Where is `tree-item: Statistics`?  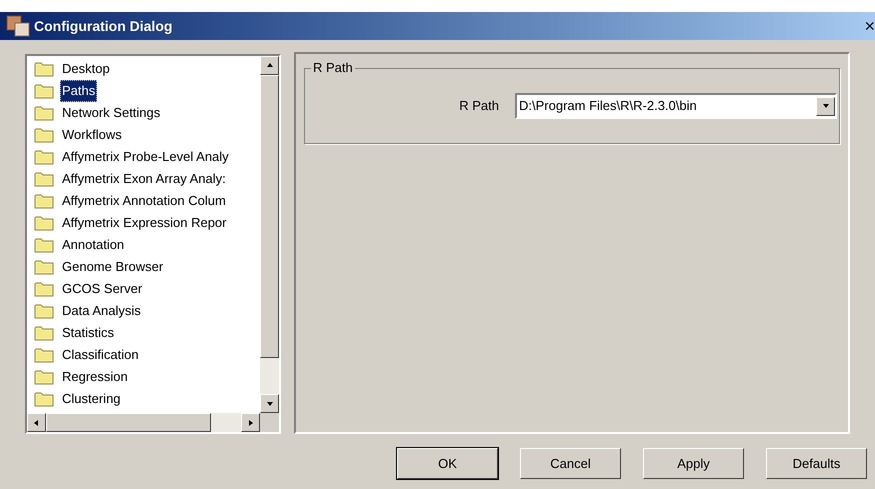 tree-item: Statistics is located at coordinates (88, 333).